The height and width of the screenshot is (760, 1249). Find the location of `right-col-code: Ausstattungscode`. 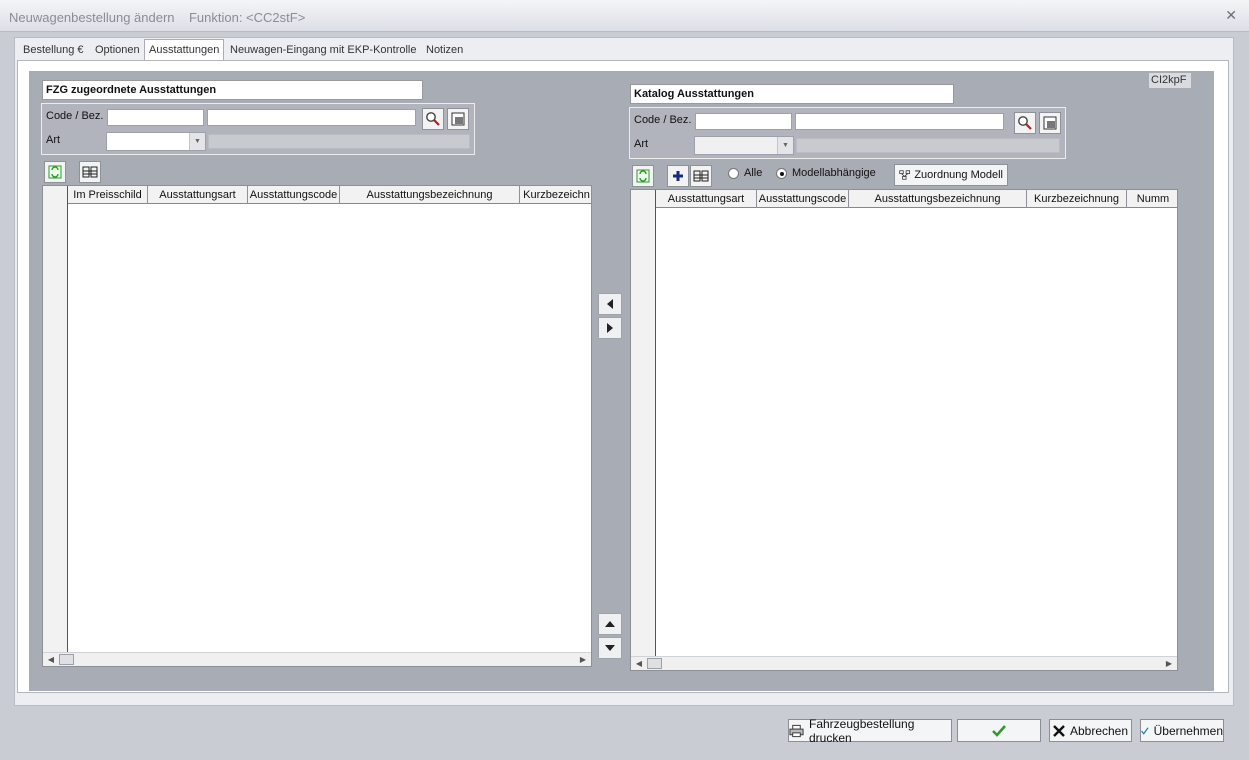

right-col-code: Ausstattungscode is located at coordinates (803, 199).